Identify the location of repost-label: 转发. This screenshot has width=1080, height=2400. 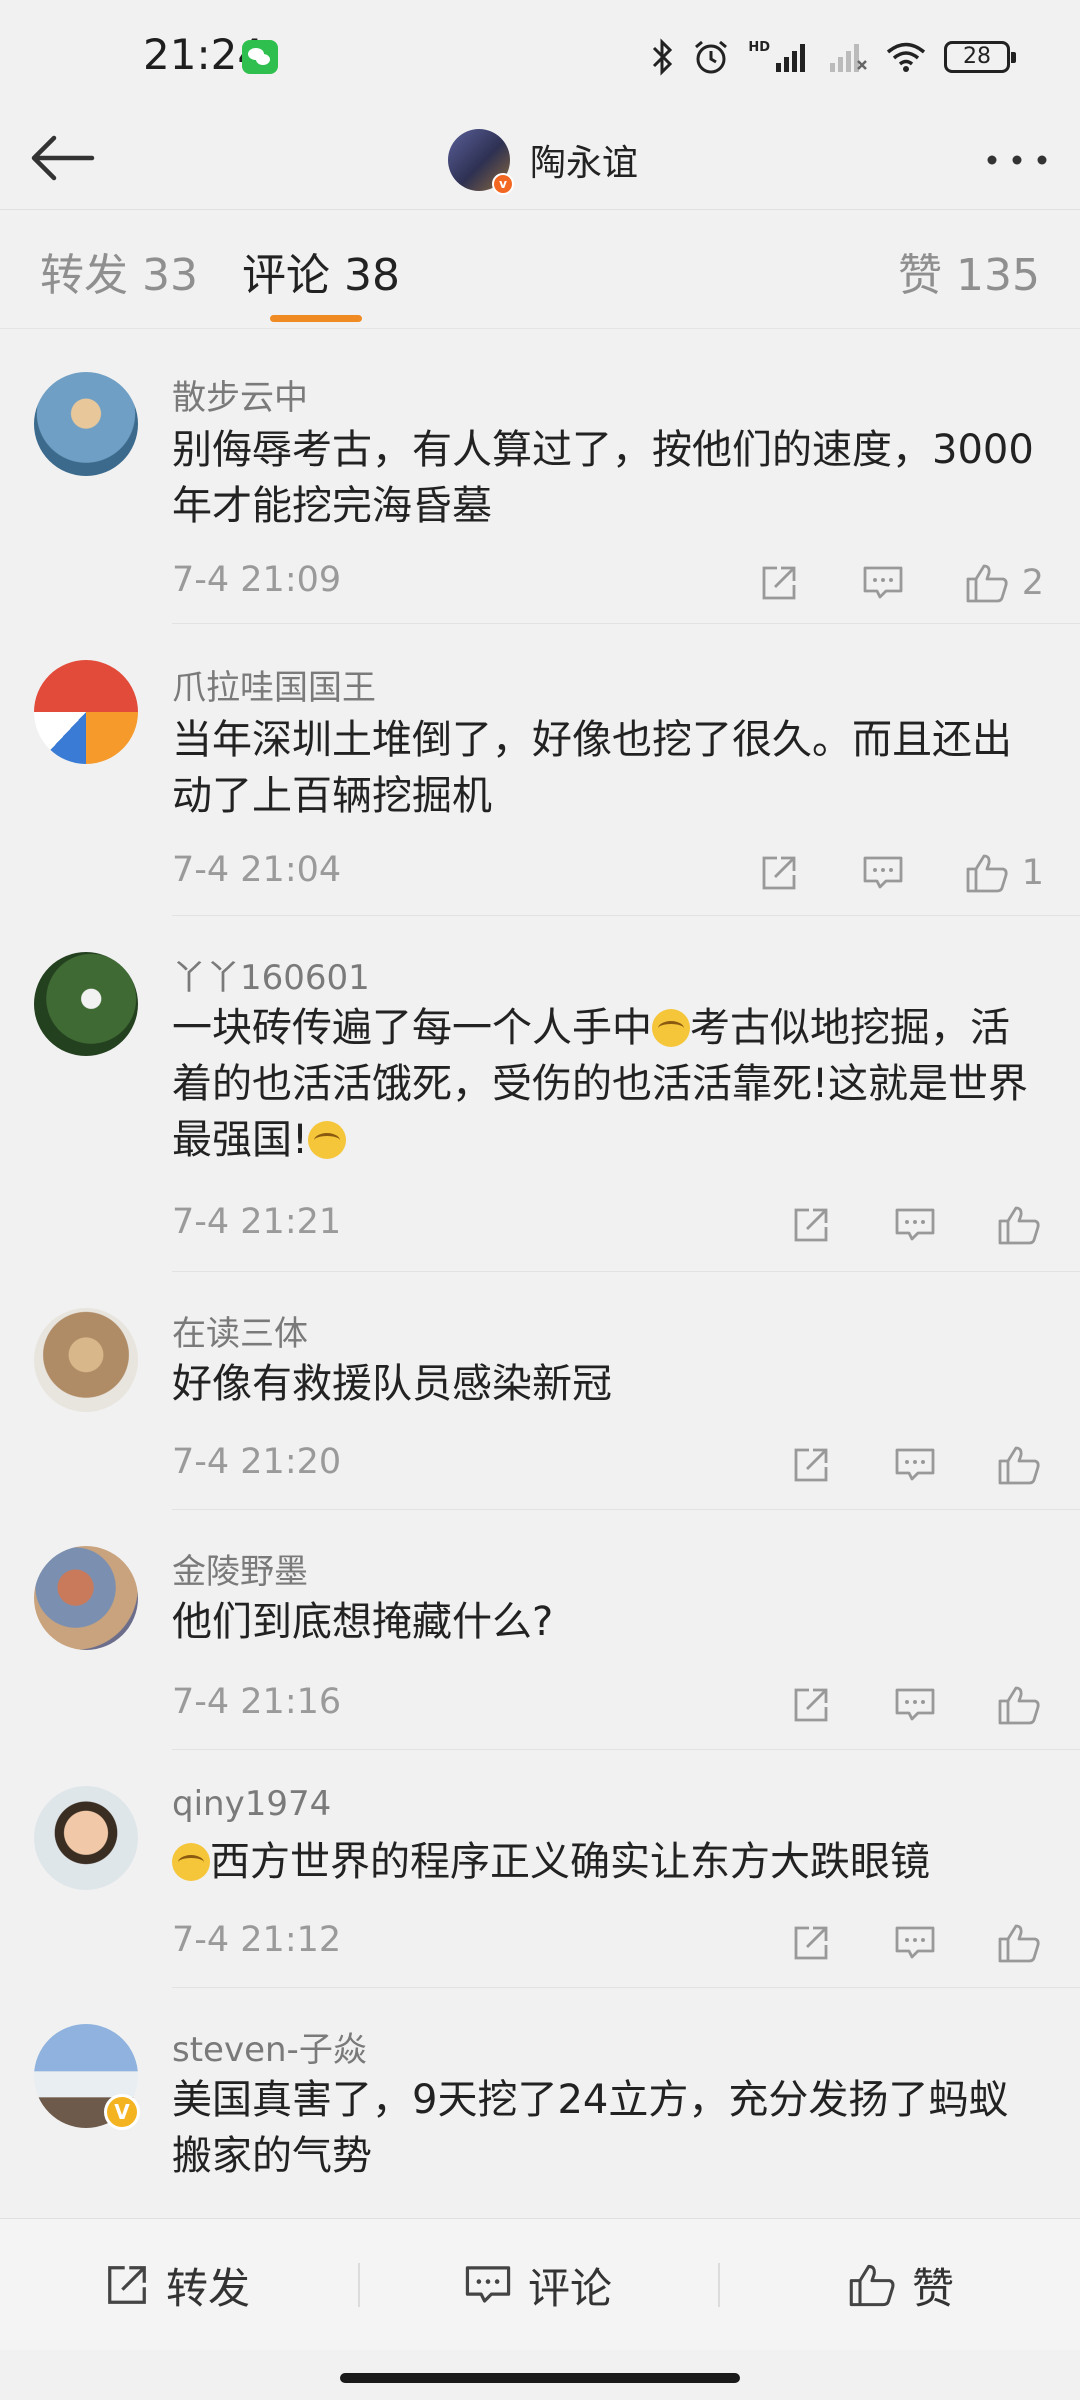
(208, 2288).